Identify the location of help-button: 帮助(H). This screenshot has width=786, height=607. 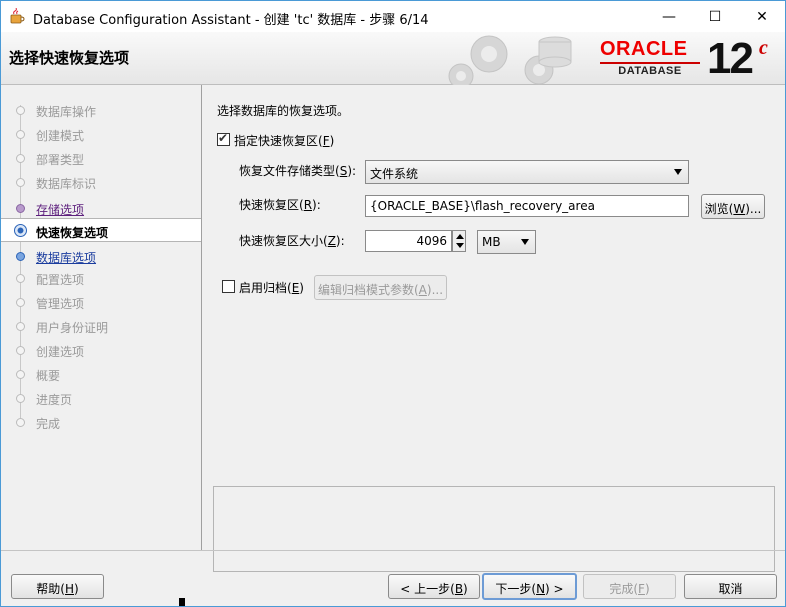
(57, 586).